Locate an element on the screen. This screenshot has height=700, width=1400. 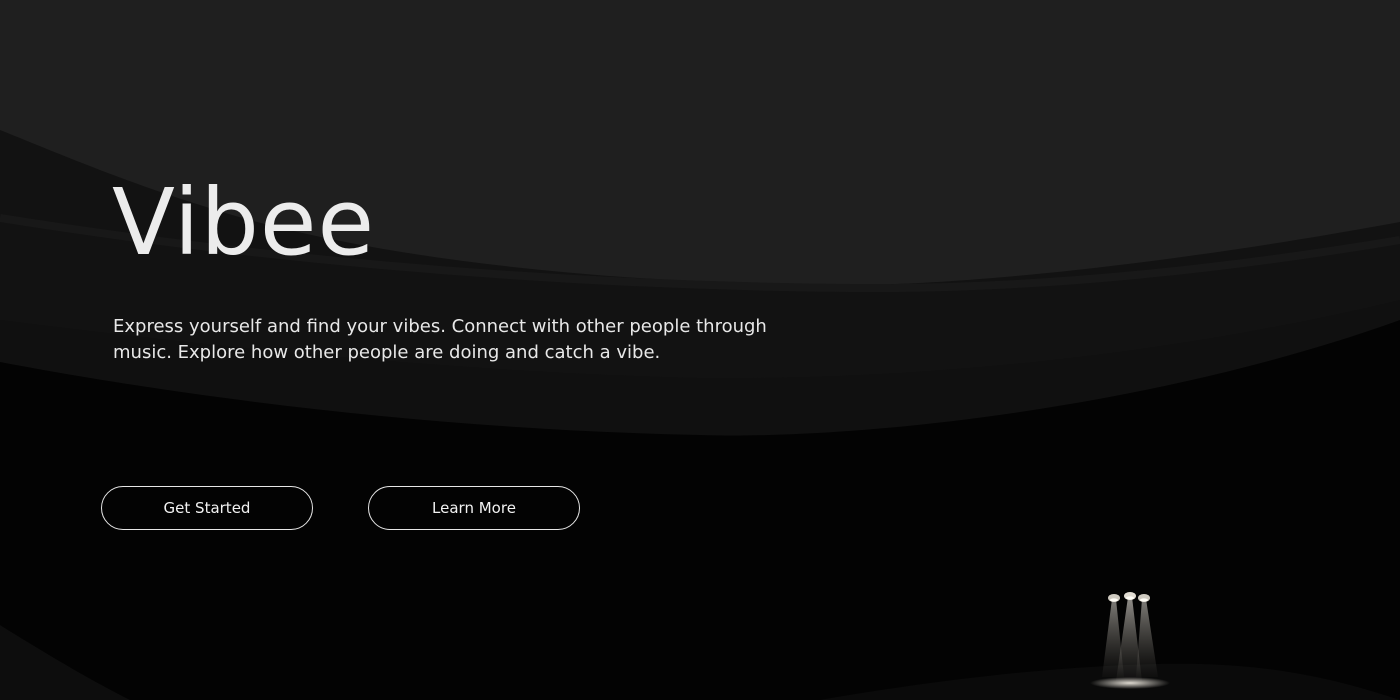
learn-more-button: Learn More is located at coordinates (474, 508).